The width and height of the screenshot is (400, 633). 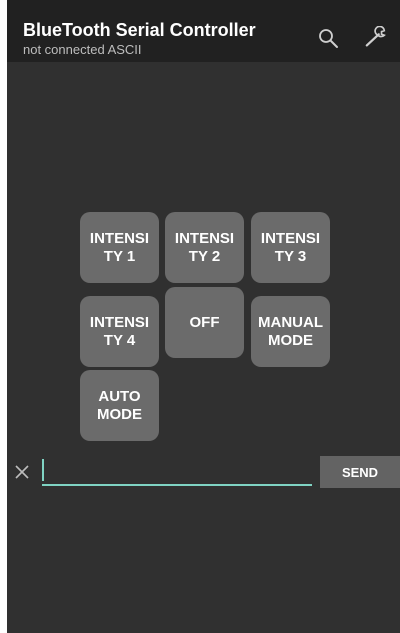 I want to click on auto-mode-button: AUTO MODE, so click(x=119, y=405).